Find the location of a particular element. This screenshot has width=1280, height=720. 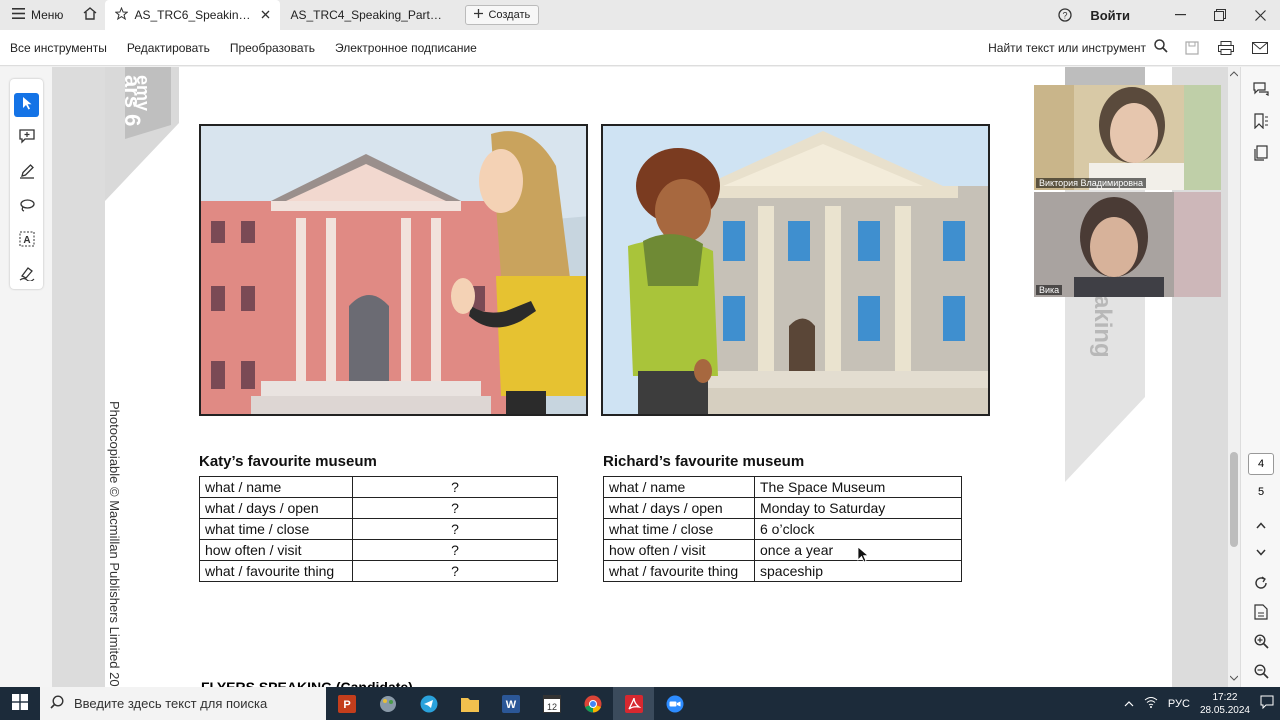

folder-icon is located at coordinates (469, 704).